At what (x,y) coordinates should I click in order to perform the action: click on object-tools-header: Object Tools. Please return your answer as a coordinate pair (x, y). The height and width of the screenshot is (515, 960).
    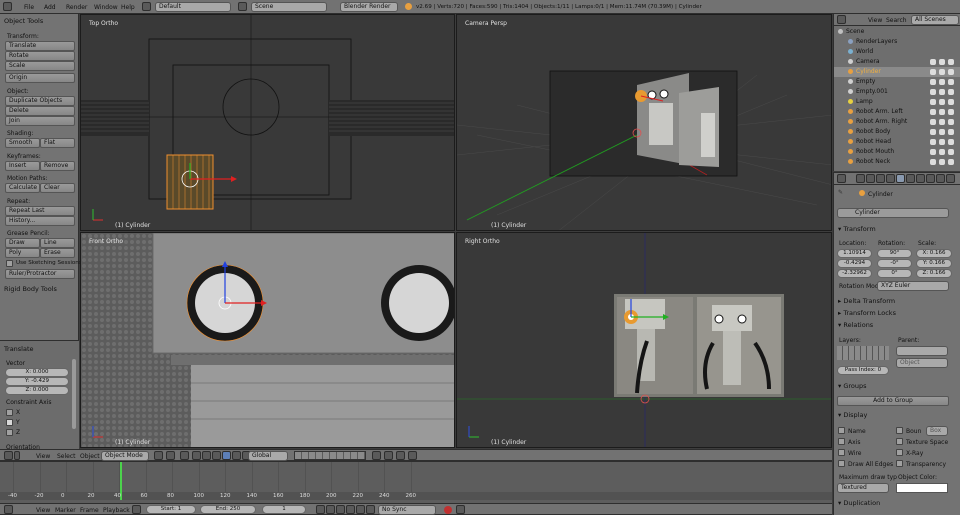
    Looking at the image, I should click on (23, 21).